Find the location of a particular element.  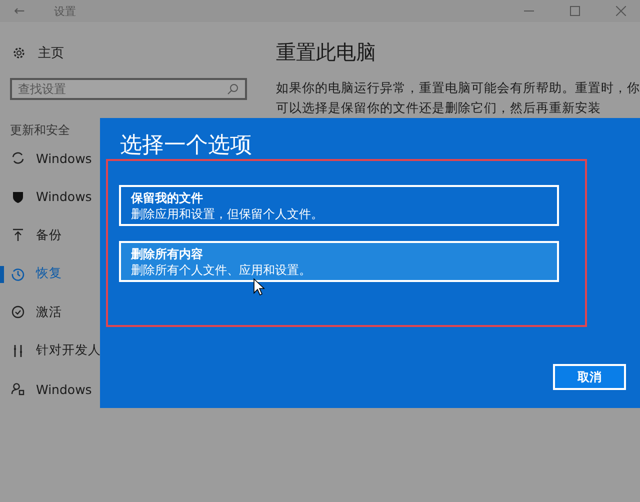

window-title: 设置 is located at coordinates (65, 11).